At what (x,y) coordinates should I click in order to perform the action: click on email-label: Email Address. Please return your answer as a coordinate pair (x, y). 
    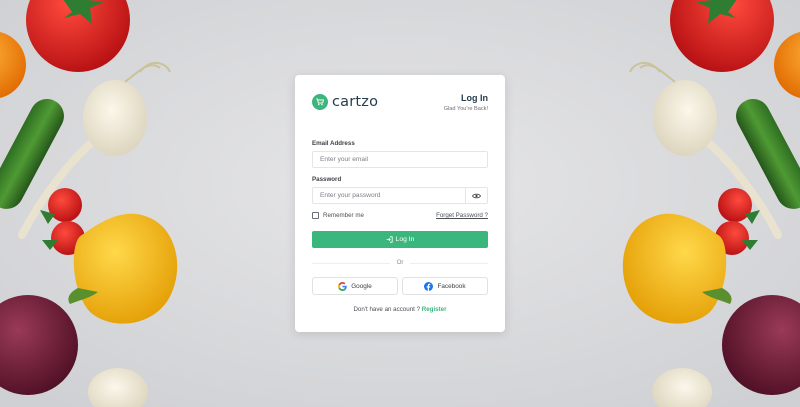
    Looking at the image, I should click on (333, 143).